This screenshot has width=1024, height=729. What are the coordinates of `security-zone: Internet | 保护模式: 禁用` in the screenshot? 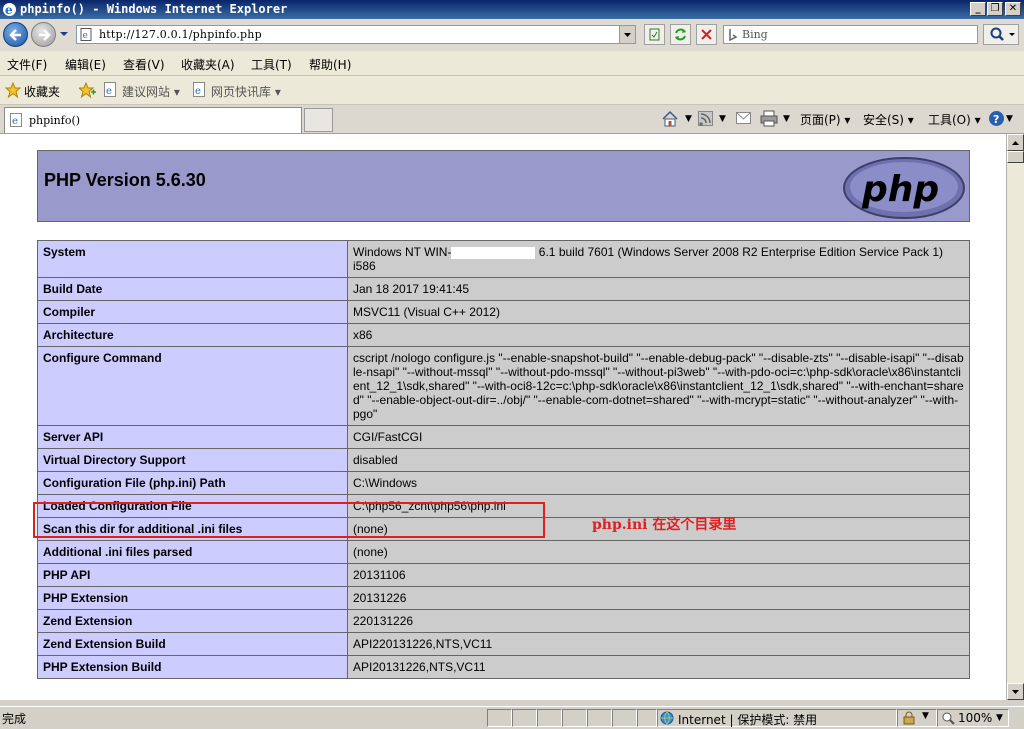 It's located at (777, 718).